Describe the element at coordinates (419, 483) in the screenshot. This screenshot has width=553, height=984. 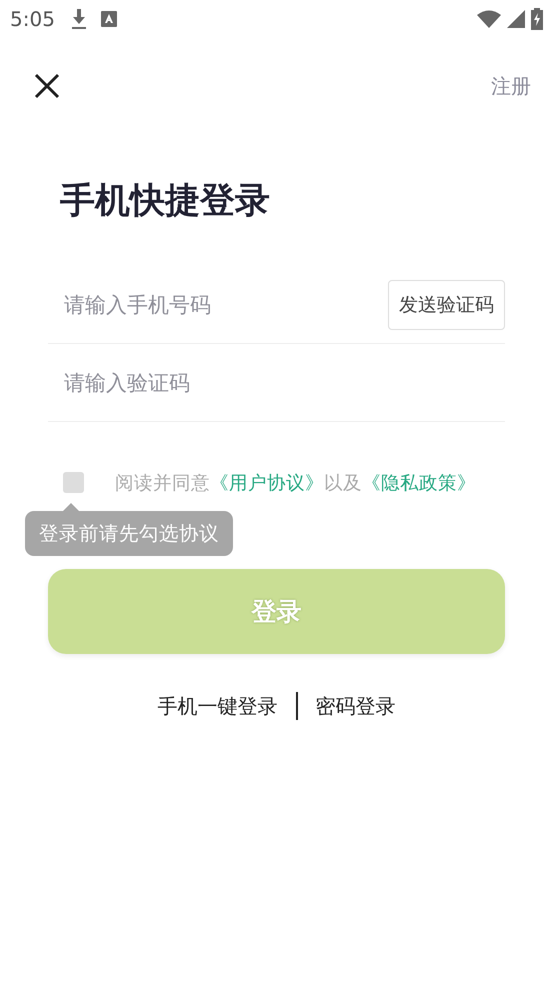
I see `policy-link: 《隐私政策》` at that location.